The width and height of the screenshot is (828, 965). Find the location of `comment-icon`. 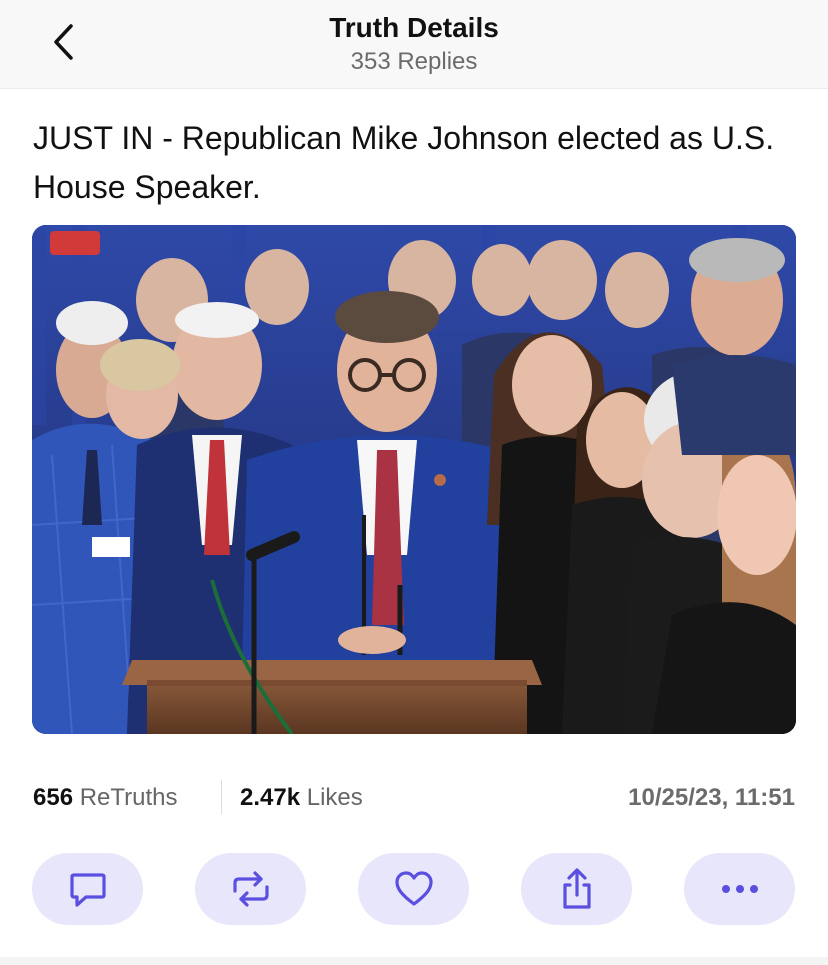

comment-icon is located at coordinates (87, 890).